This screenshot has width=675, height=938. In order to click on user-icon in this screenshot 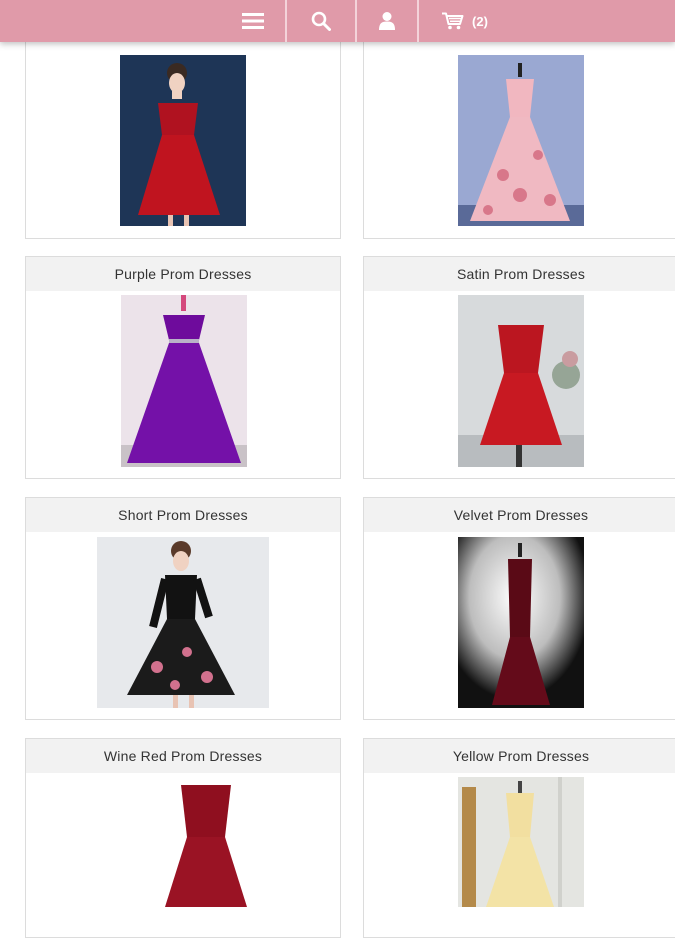, I will do `click(387, 21)`.